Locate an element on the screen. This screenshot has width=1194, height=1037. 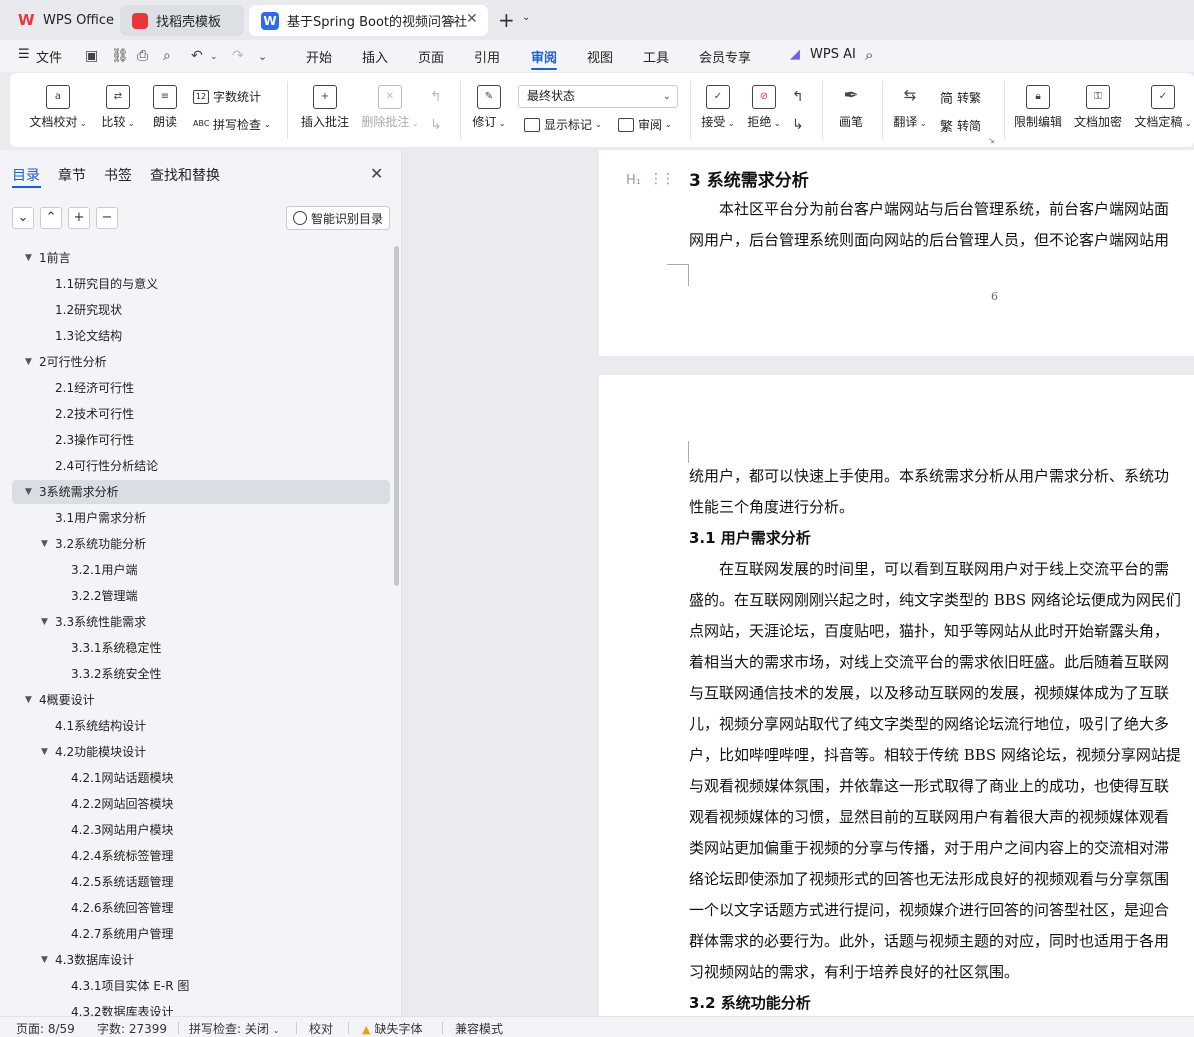
pen-button: ✒ 画笔 is located at coordinates (851, 107).